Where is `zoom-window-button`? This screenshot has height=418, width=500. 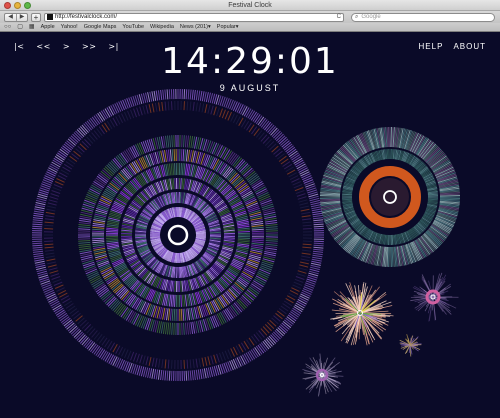
zoom-window-button is located at coordinates (27, 5).